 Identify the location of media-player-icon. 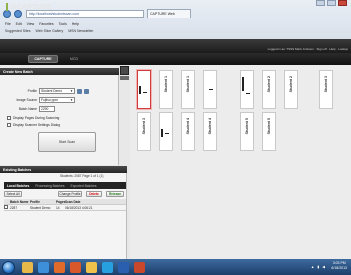
(59, 267).